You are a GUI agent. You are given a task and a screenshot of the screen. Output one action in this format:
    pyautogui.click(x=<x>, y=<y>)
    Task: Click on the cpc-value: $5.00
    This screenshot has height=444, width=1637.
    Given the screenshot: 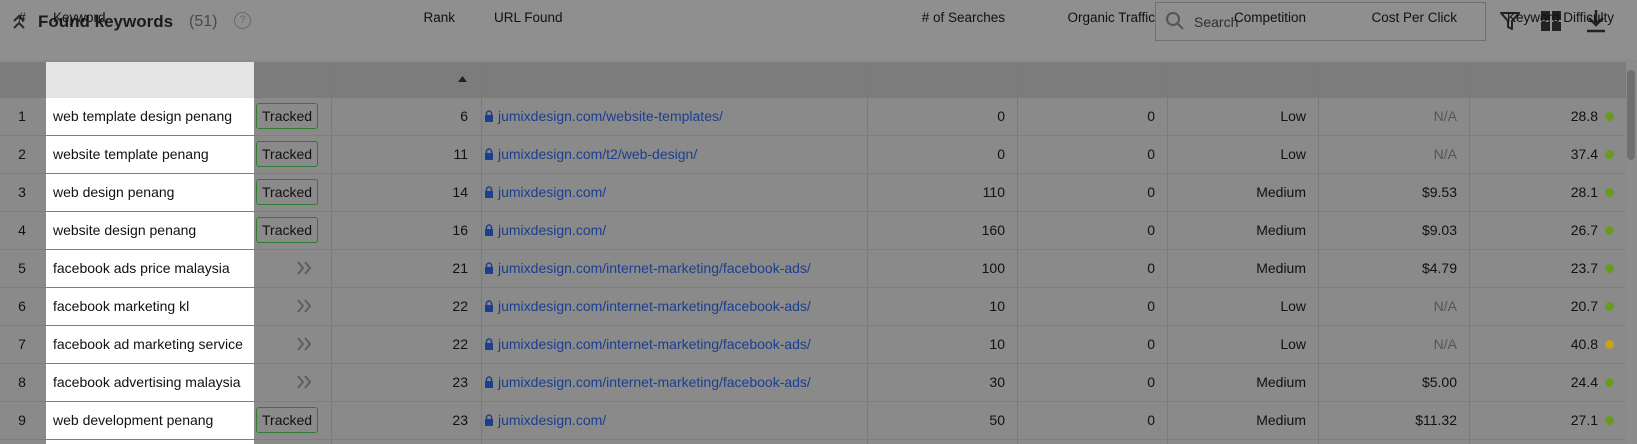 What is the action you would take?
    pyautogui.click(x=1439, y=382)
    